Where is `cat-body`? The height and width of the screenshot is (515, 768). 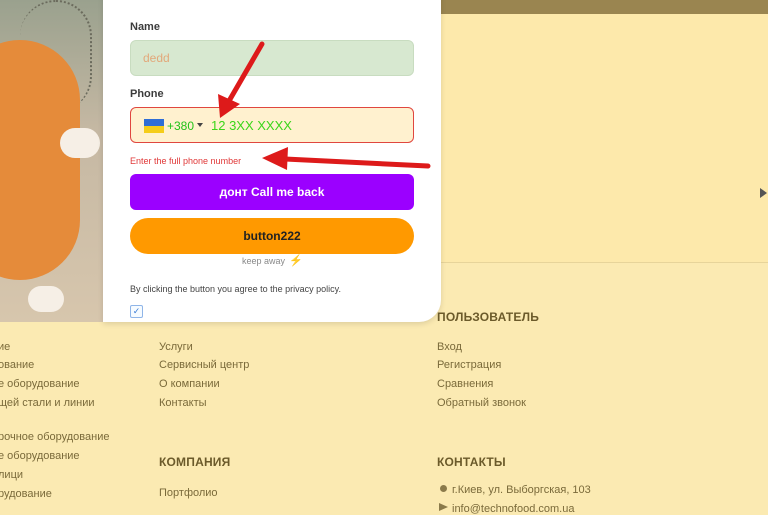
cat-body is located at coordinates (40, 160).